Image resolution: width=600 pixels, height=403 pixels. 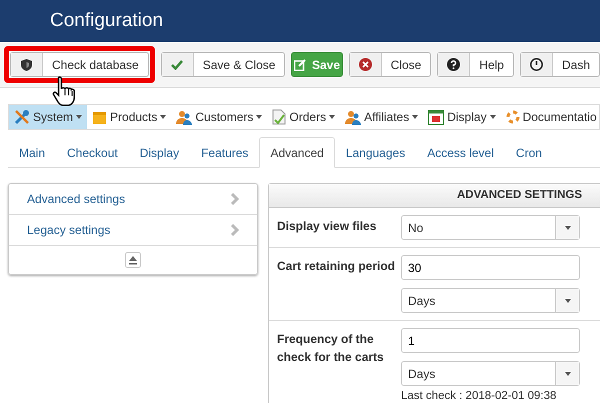 I want to click on panel-title: ADVANCED SETTINGS, so click(x=434, y=196).